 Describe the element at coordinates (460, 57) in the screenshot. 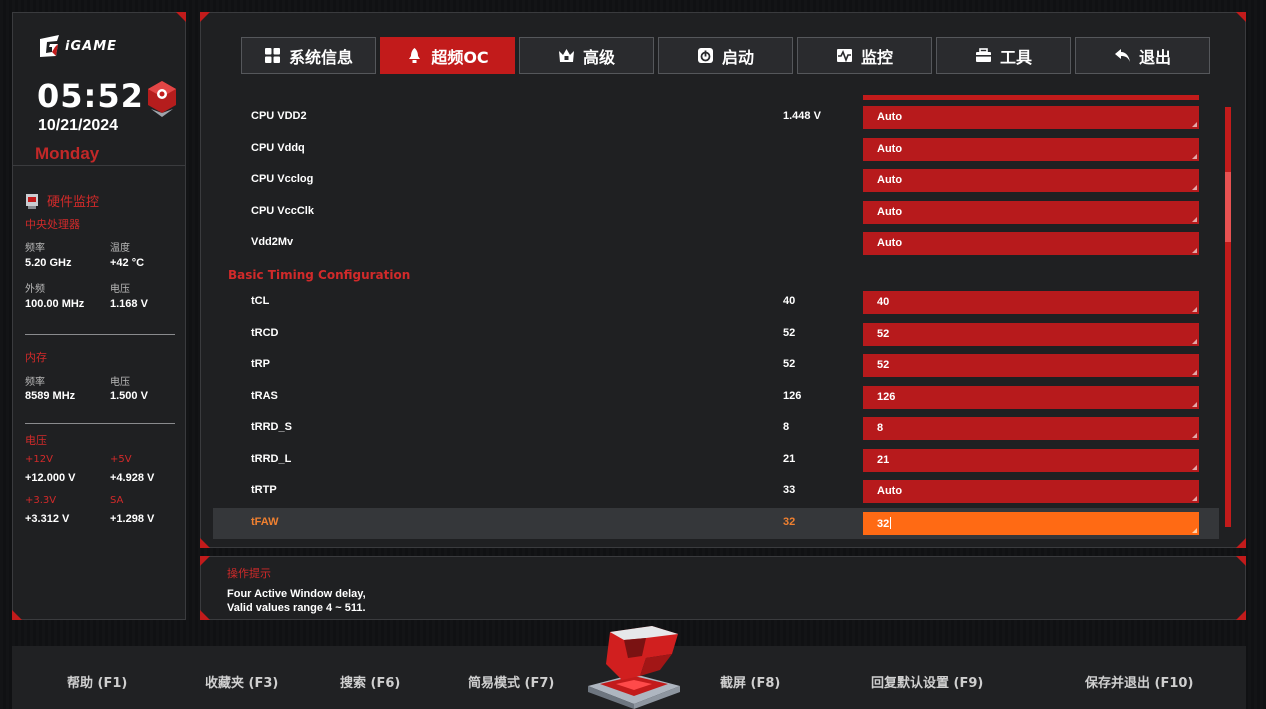

I see `tab-label: 超频OC` at that location.